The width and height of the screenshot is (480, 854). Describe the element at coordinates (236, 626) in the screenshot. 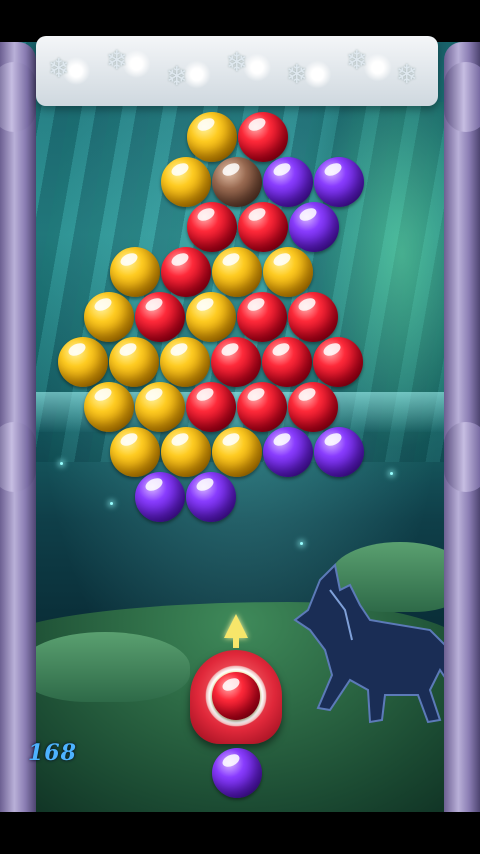

I see `aim-arrow-icon` at that location.